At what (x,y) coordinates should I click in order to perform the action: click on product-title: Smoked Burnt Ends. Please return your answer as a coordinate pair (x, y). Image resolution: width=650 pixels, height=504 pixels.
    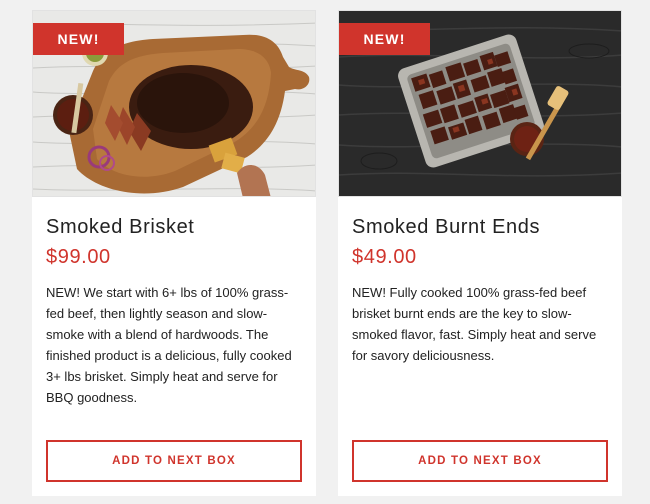
    Looking at the image, I should click on (446, 227).